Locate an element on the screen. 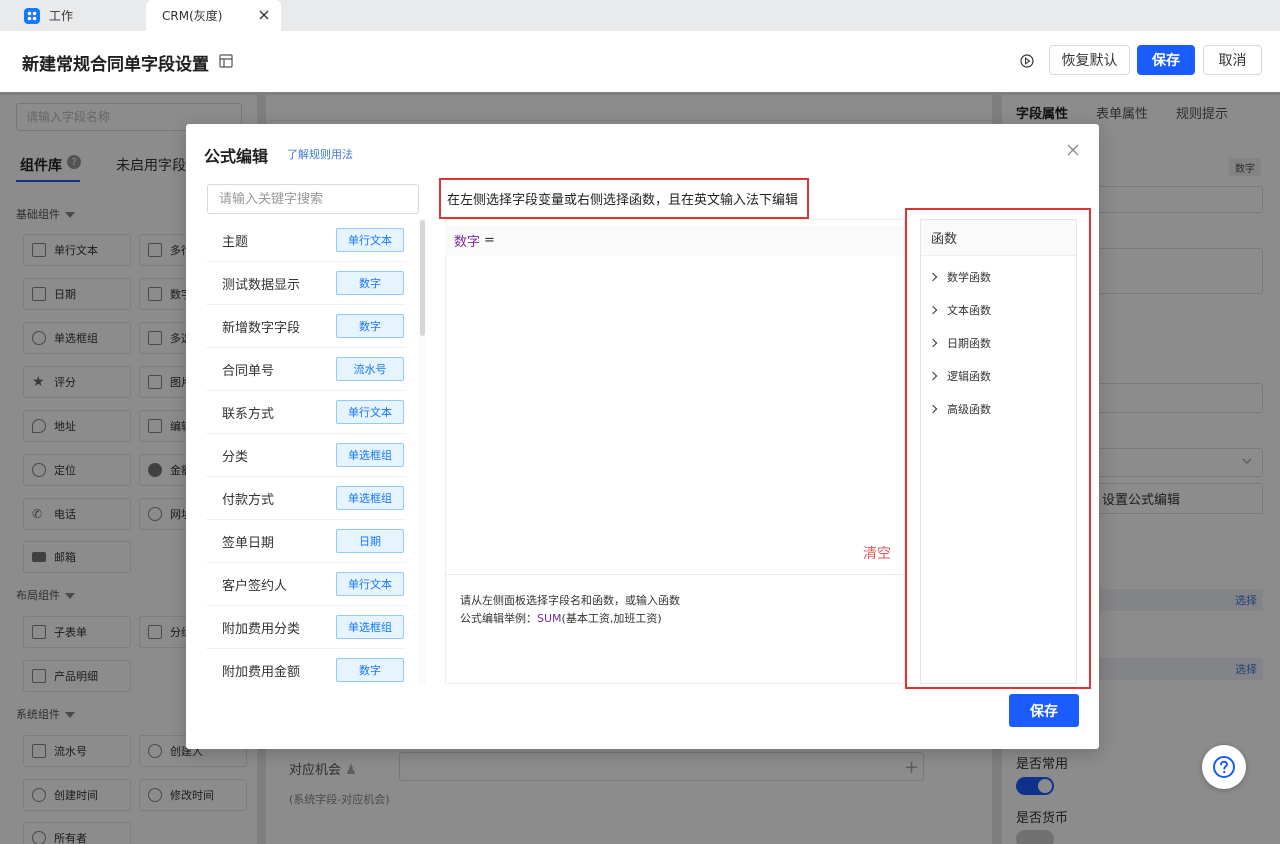 This screenshot has width=1280, height=844. function-category-text: 文本函数 is located at coordinates (999, 310).